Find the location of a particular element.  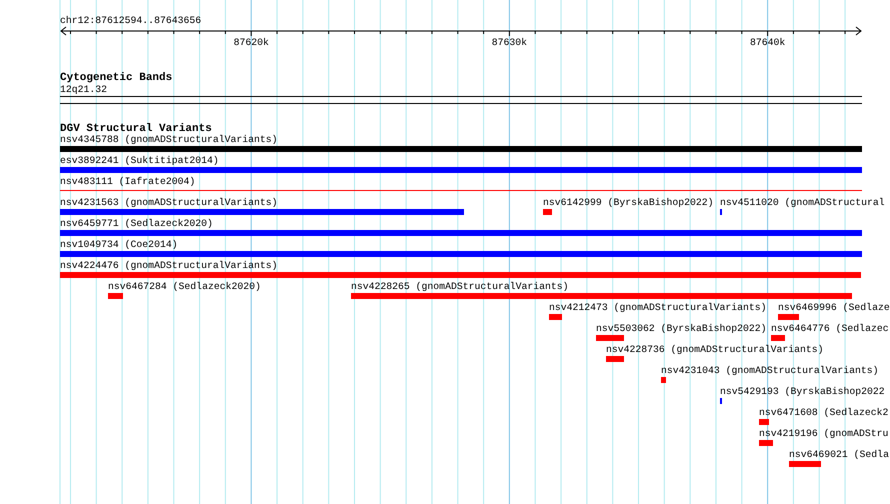

variant-label: nsv4219196 (gnomADStru is located at coordinates (823, 433).